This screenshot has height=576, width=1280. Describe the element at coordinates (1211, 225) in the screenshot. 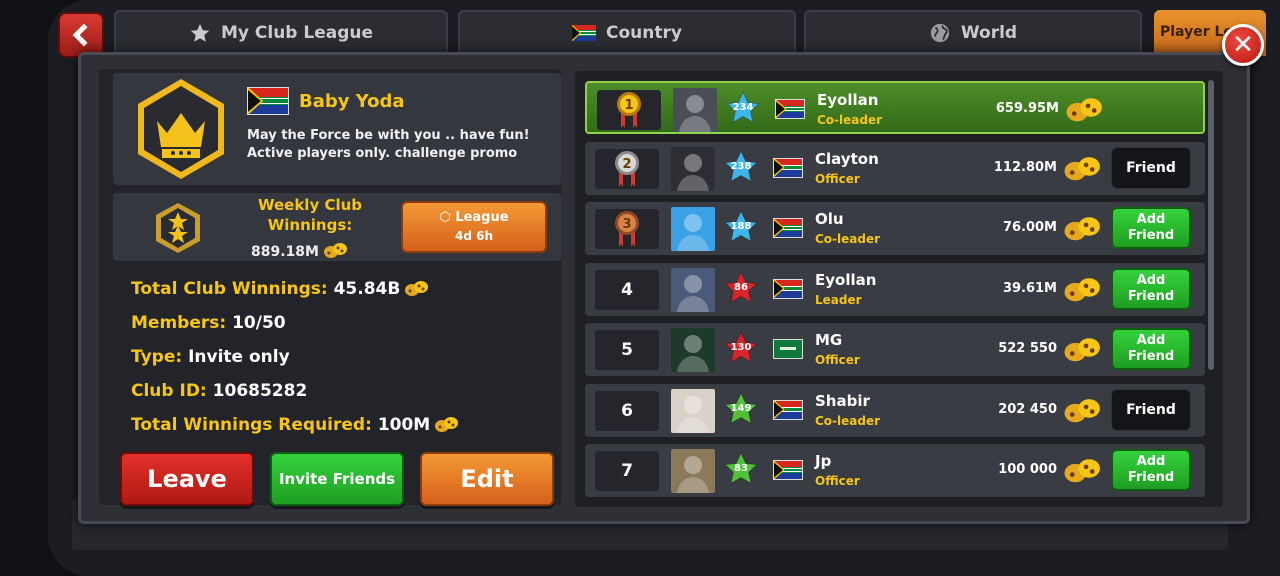

I see `members-scrollbar` at that location.